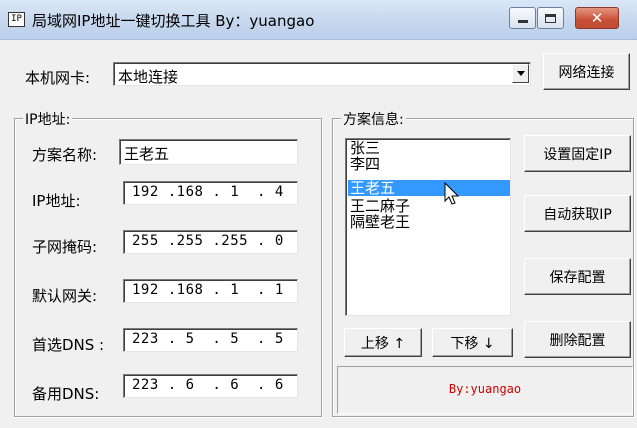 This screenshot has width=637, height=428. I want to click on network-connect-button: 网络连接, so click(586, 71).